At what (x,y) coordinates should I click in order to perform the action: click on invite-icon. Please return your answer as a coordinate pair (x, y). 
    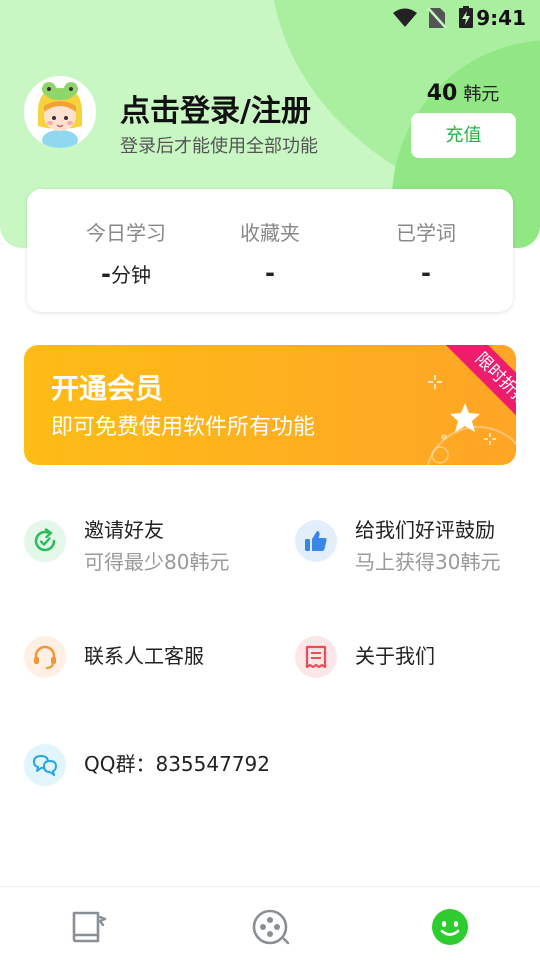
    Looking at the image, I should click on (45, 541).